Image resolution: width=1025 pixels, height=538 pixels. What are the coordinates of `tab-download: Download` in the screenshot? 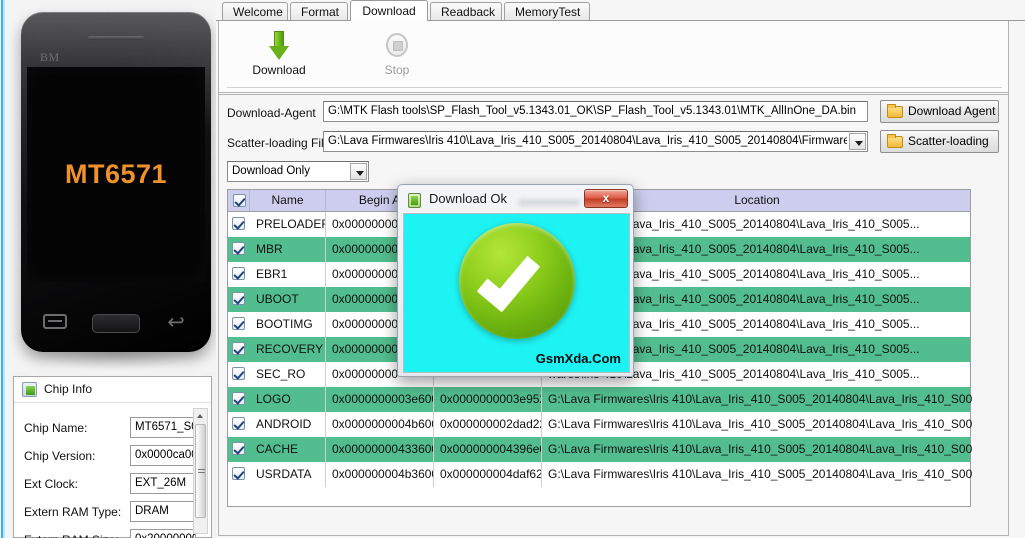 It's located at (389, 10).